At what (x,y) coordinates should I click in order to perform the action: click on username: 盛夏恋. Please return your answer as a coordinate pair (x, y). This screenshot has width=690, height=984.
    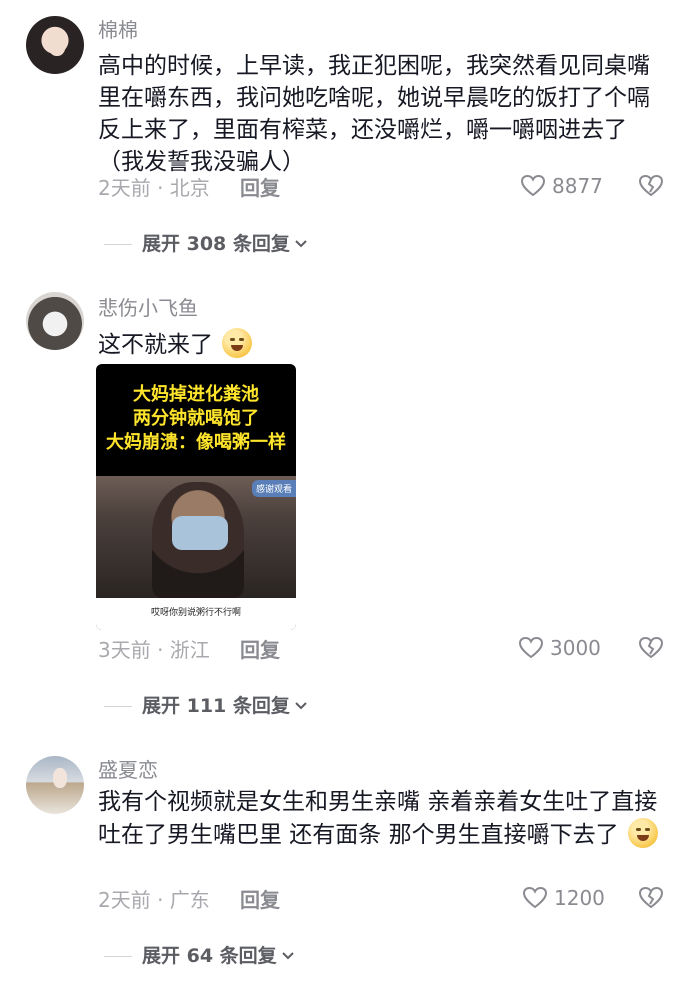
    Looking at the image, I should click on (128, 770).